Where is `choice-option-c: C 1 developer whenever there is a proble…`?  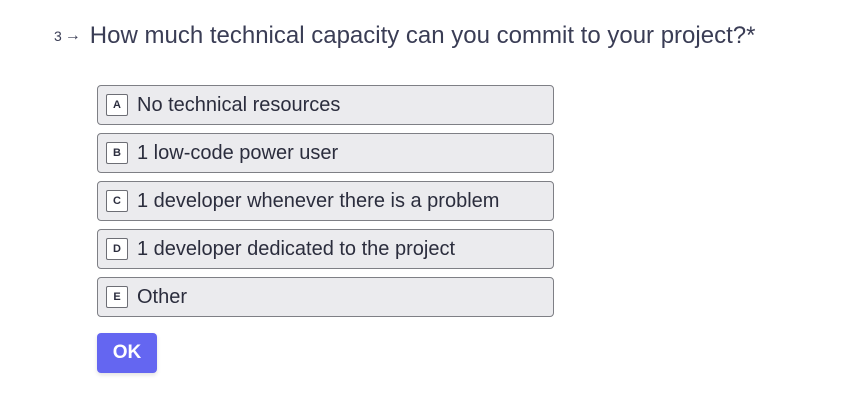 choice-option-c: C 1 developer whenever there is a proble… is located at coordinates (325, 201).